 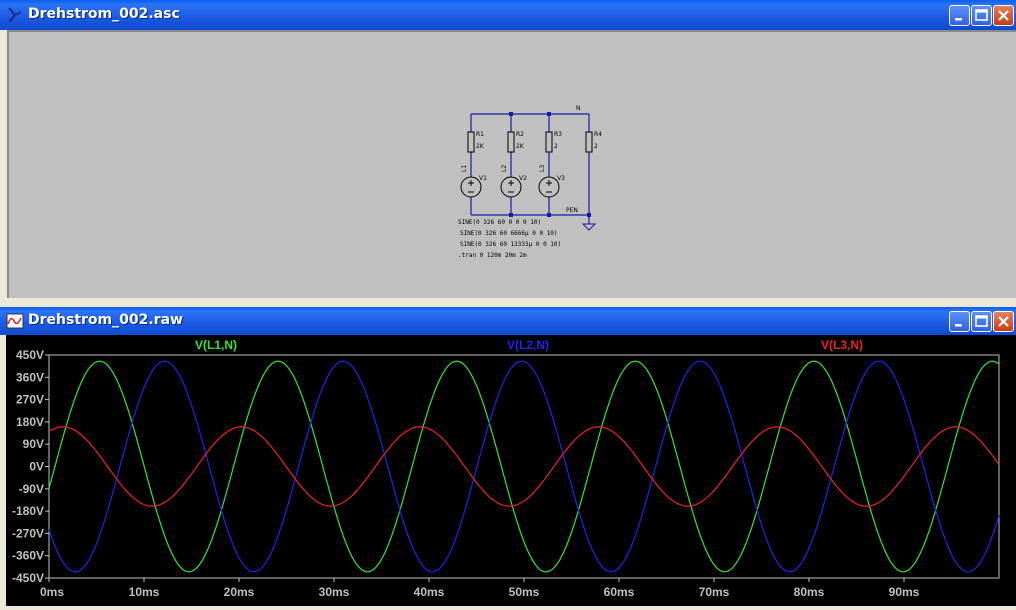 I want to click on r4-ref: R4, so click(x=598, y=134).